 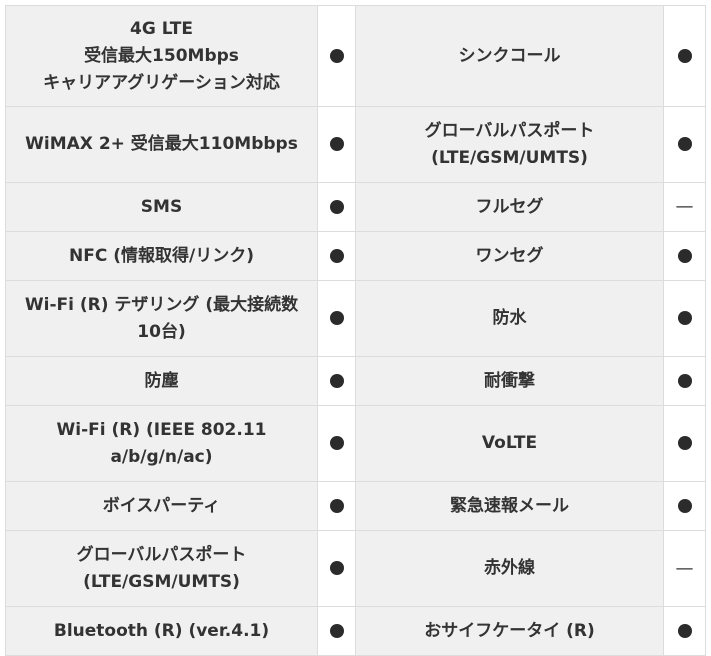 I want to click on left-feature-label-line: 4G LTE, so click(x=161, y=28).